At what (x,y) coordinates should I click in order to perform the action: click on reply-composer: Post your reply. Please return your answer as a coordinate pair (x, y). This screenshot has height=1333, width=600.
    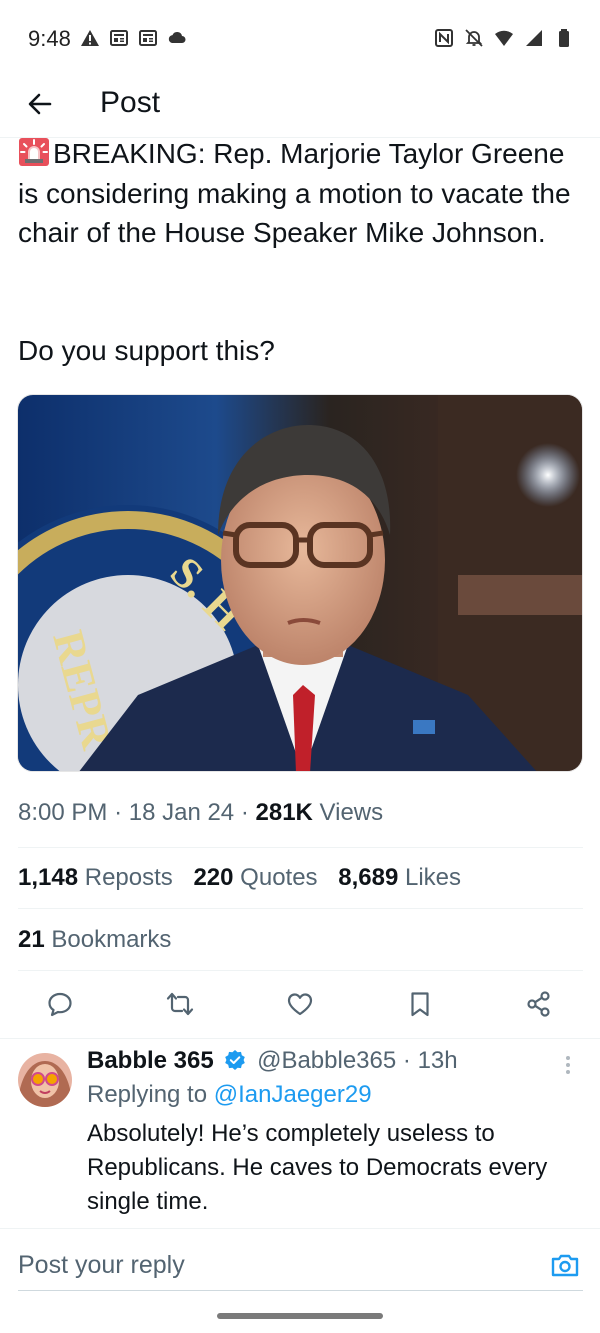
    Looking at the image, I should click on (300, 1260).